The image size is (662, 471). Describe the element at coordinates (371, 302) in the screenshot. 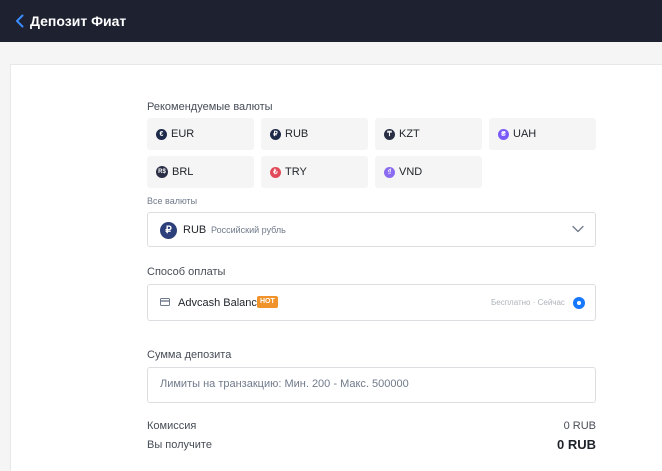

I see `payment-method-option: Advcash Balance HOT Бесплатно · Сейчас` at that location.